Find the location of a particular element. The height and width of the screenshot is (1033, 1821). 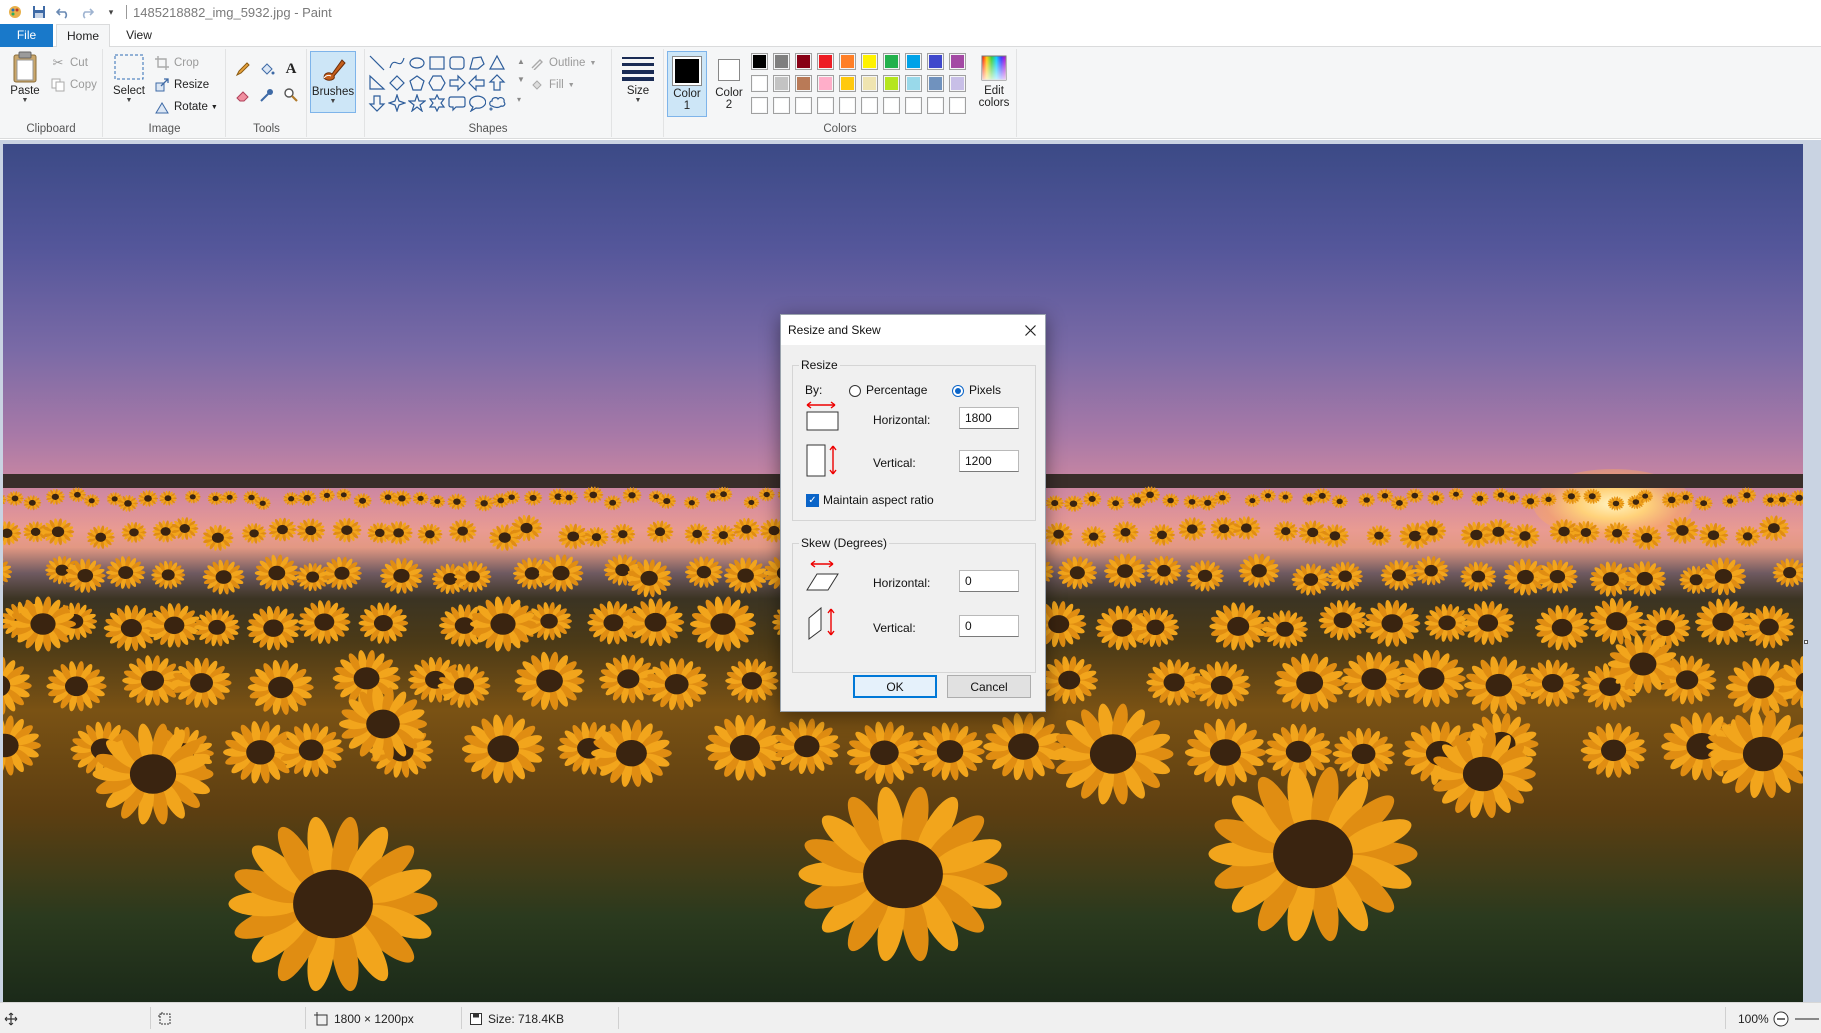

color-picker-icon is located at coordinates (267, 95).